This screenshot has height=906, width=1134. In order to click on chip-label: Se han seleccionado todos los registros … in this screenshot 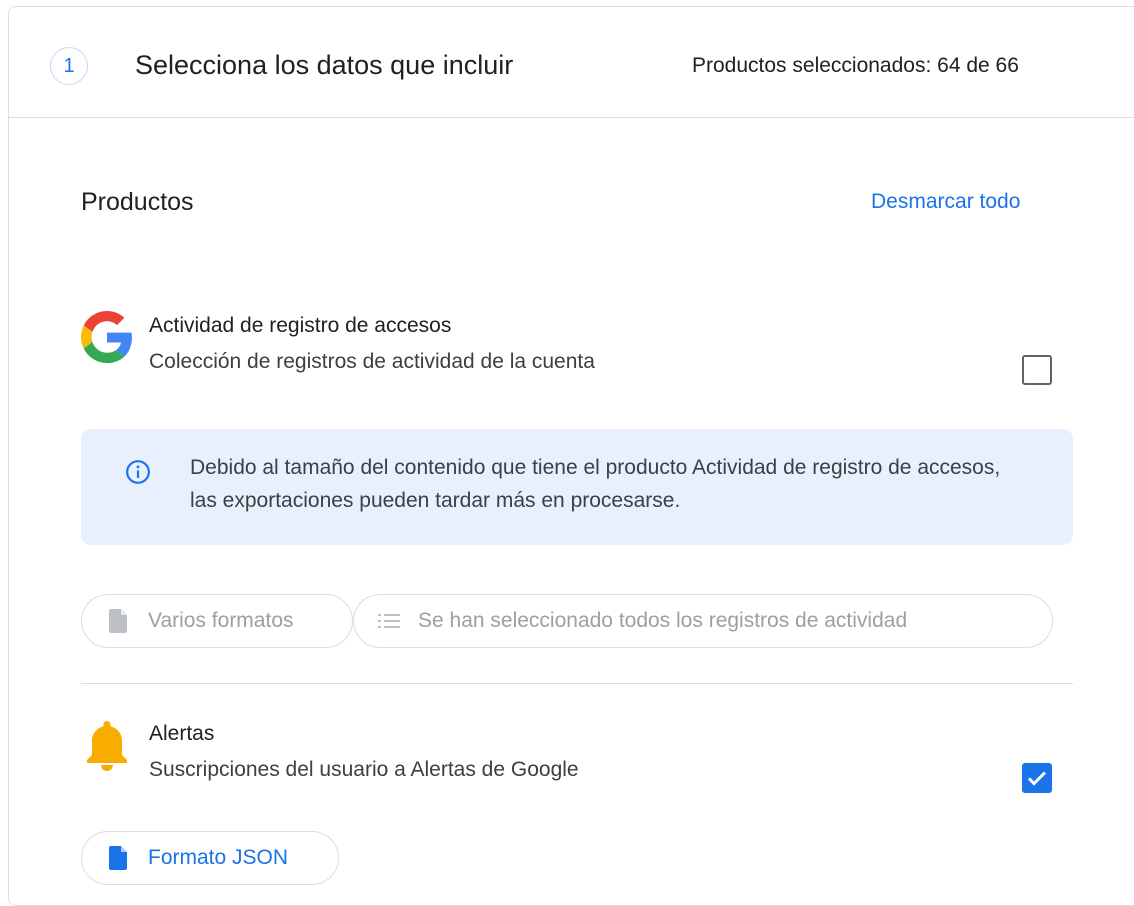, I will do `click(663, 620)`.